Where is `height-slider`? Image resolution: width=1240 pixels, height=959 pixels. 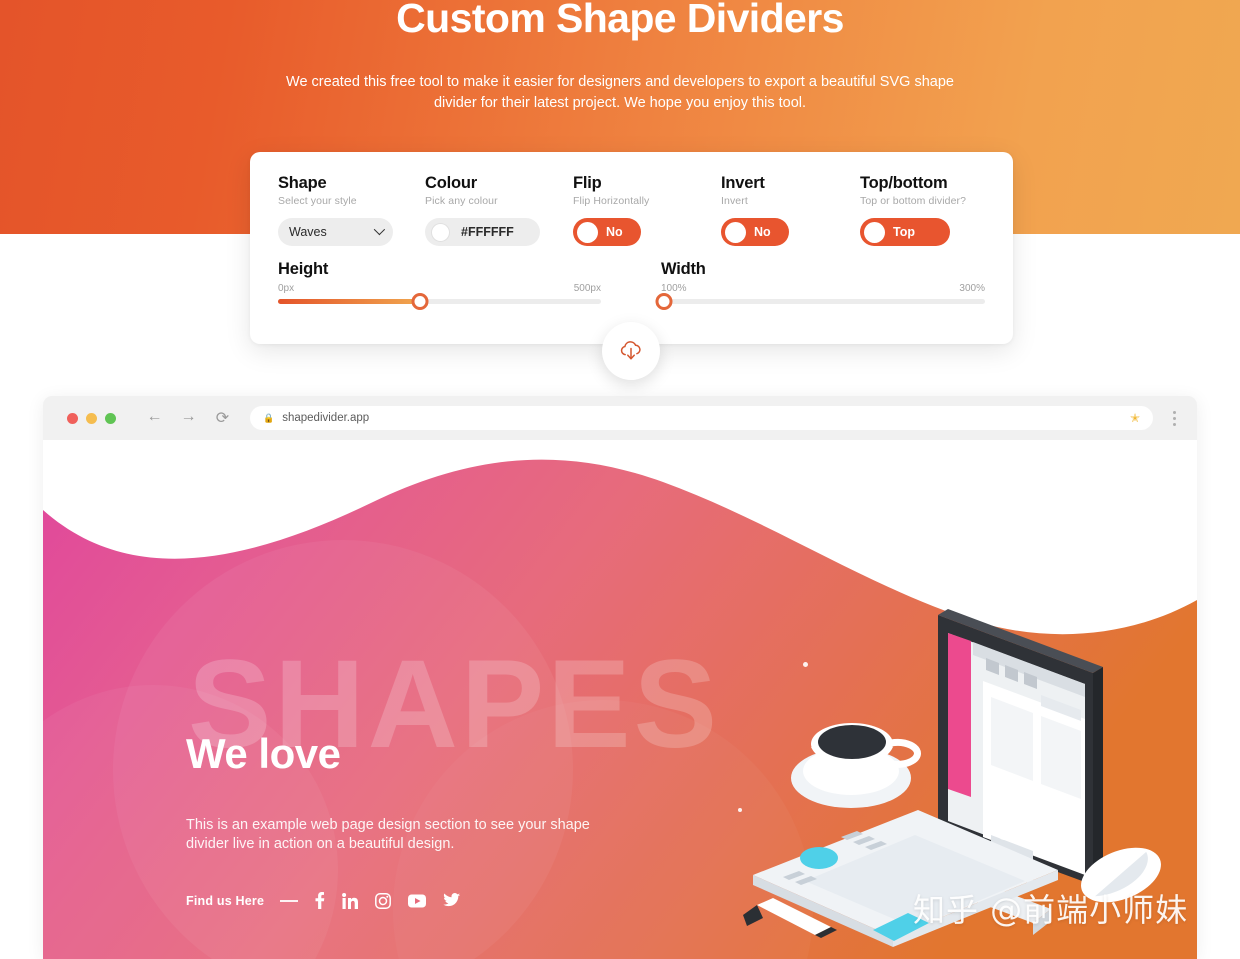 height-slider is located at coordinates (439, 301).